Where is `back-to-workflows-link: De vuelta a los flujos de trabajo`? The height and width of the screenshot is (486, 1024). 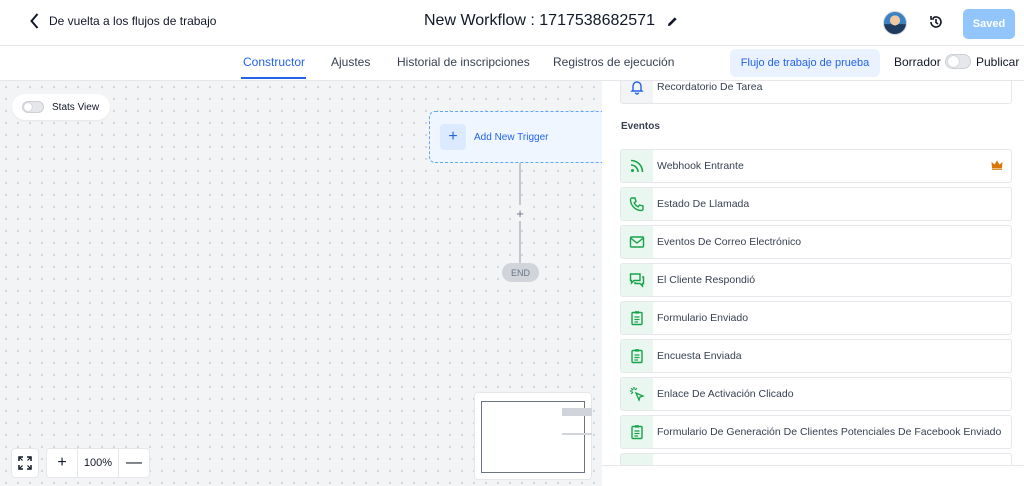
back-to-workflows-link: De vuelta a los flujos de trabajo is located at coordinates (122, 21).